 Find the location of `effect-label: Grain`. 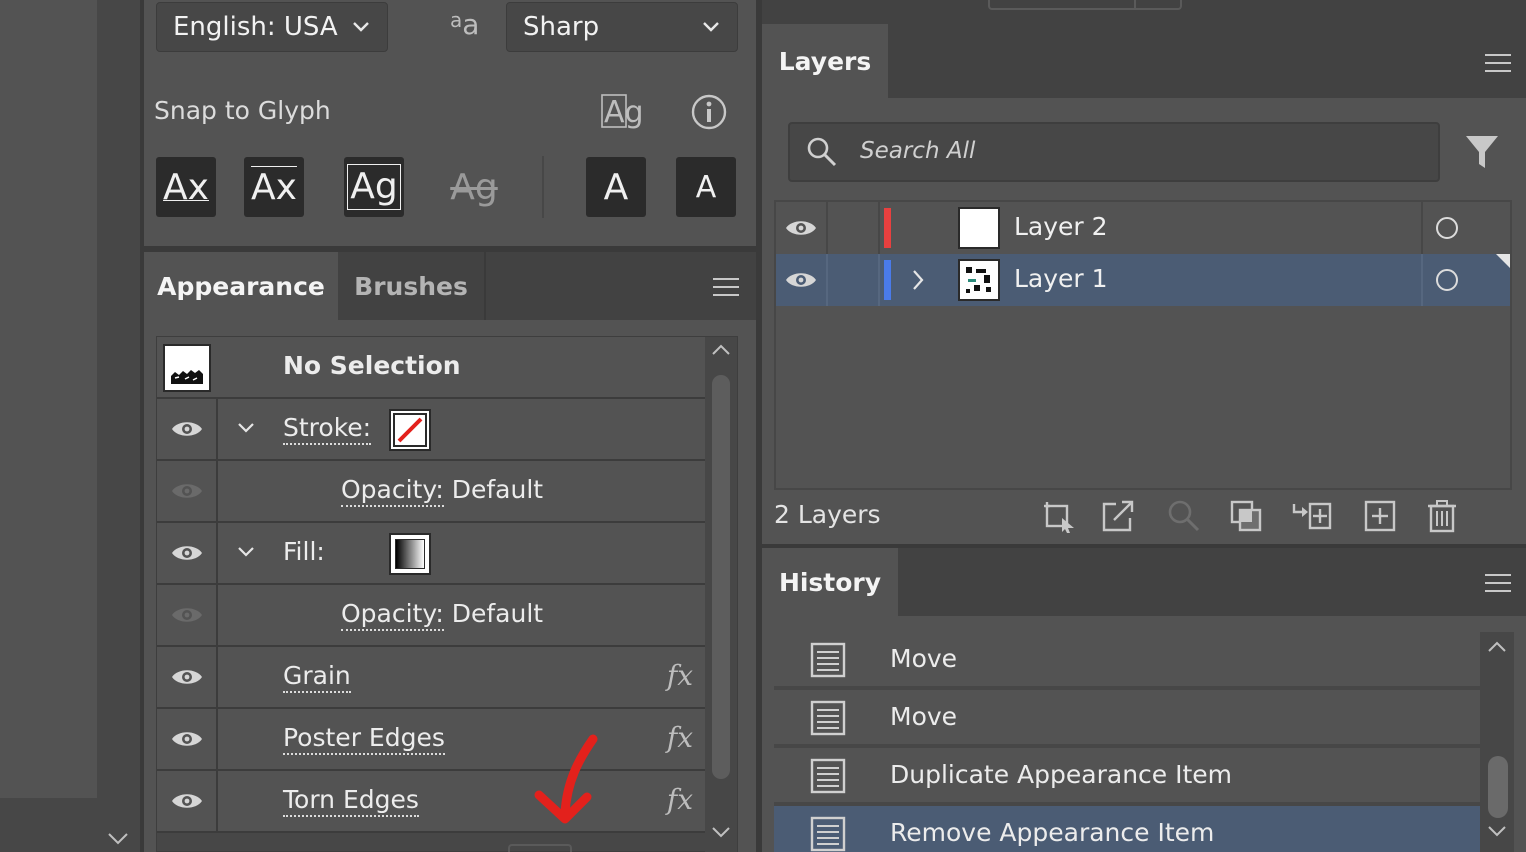

effect-label: Grain is located at coordinates (317, 677).